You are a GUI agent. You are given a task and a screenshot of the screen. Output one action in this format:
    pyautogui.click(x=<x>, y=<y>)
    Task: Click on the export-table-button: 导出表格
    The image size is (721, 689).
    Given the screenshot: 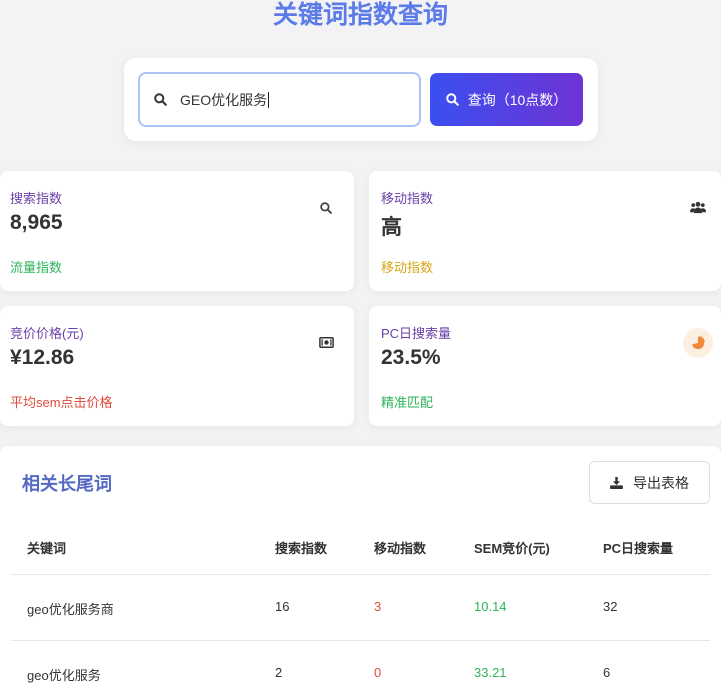 What is the action you would take?
    pyautogui.click(x=649, y=482)
    